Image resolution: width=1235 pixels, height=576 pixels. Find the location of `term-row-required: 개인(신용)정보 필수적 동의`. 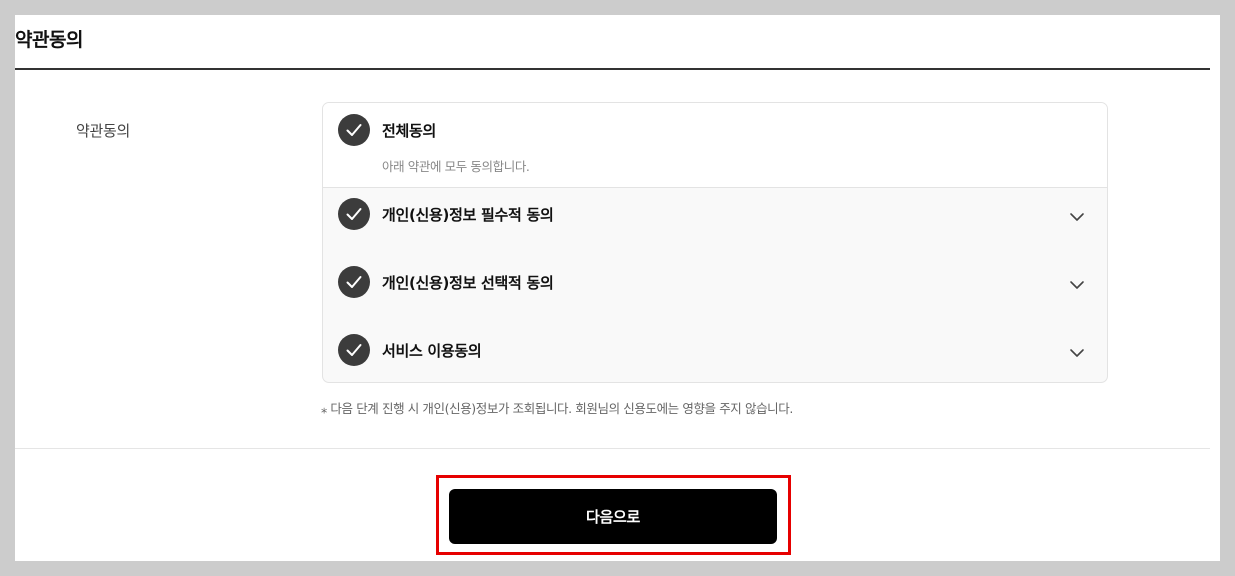

term-row-required: 개인(신용)정보 필수적 동의 is located at coordinates (715, 222).